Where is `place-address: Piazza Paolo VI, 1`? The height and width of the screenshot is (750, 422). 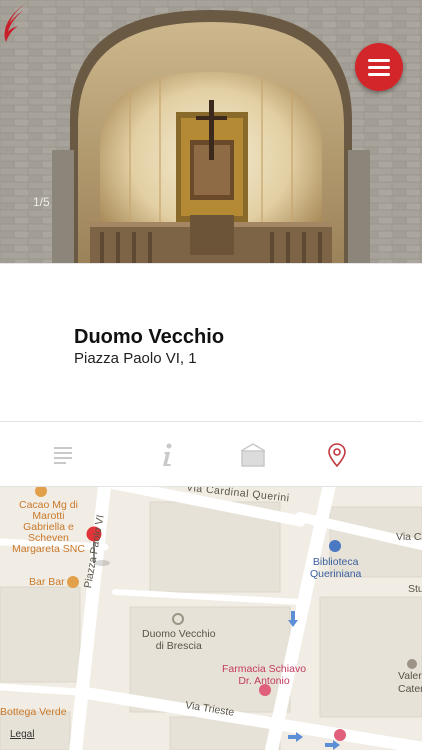 place-address: Piazza Paolo VI, 1 is located at coordinates (135, 358).